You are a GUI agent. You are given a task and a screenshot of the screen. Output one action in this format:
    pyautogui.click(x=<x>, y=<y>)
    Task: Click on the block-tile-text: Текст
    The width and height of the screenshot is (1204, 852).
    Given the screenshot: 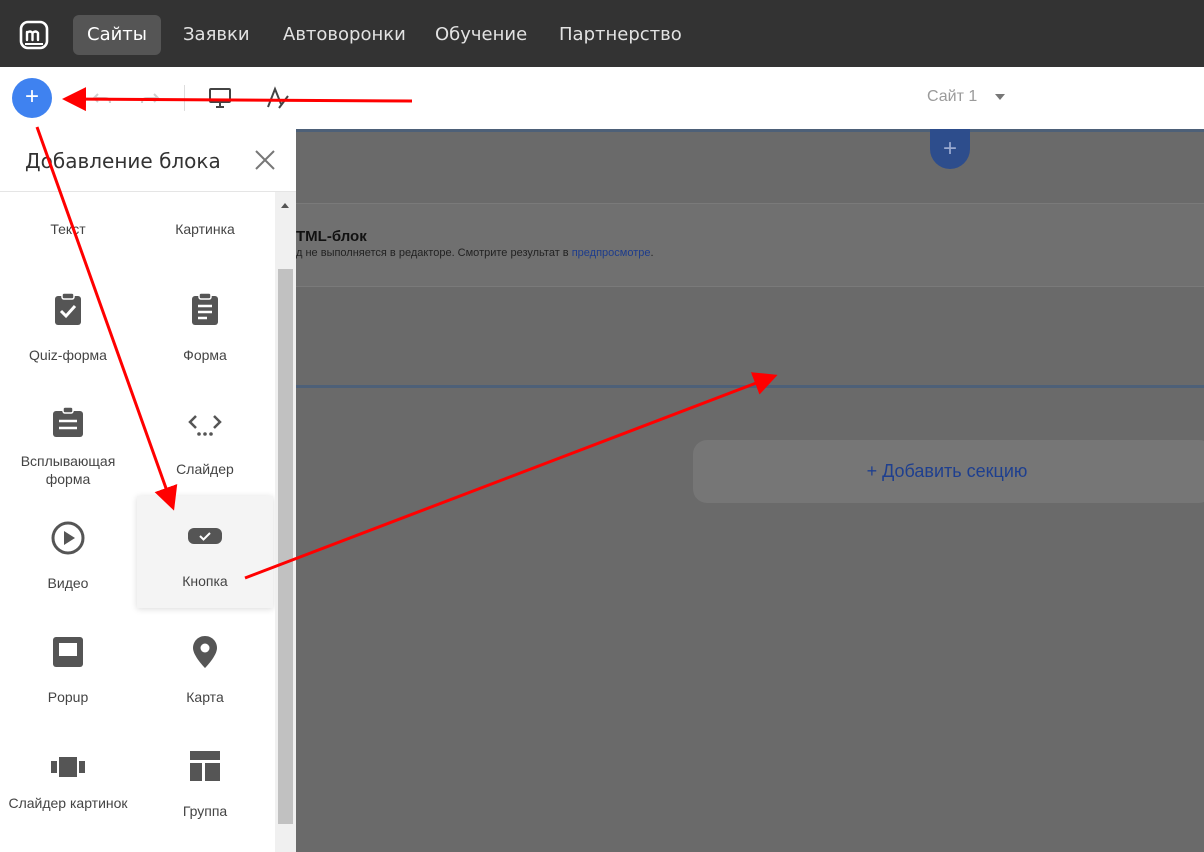 What is the action you would take?
    pyautogui.click(x=68, y=223)
    